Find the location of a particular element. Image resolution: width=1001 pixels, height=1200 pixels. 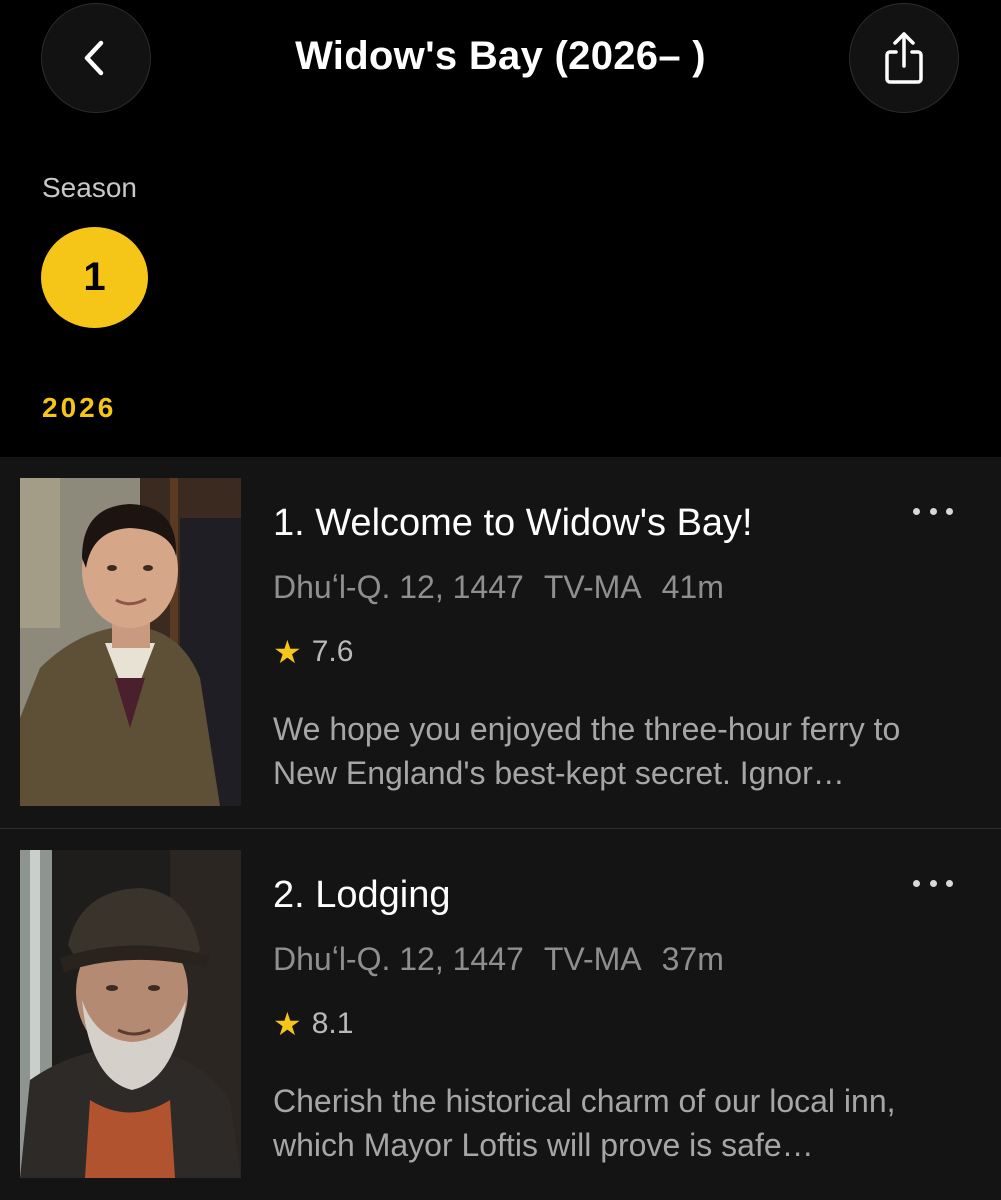

share-button is located at coordinates (904, 58).